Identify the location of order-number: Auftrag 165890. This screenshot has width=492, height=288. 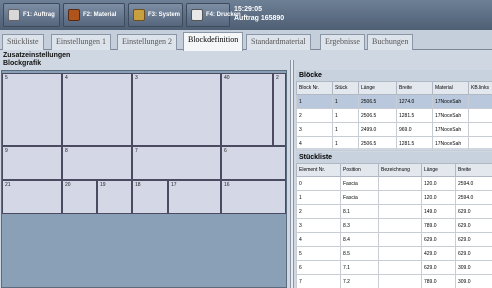
(259, 18).